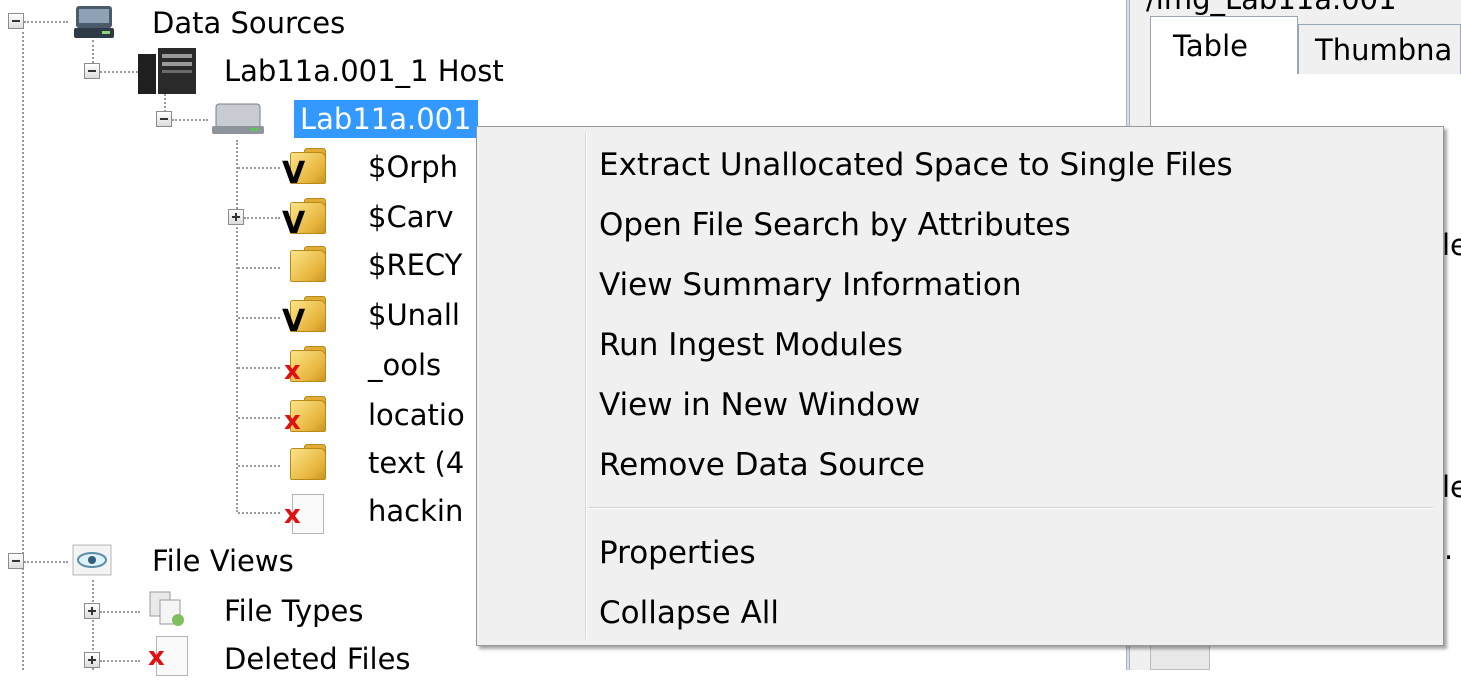 Image resolution: width=1461 pixels, height=682 pixels. I want to click on drive-icon, so click(95, 22).